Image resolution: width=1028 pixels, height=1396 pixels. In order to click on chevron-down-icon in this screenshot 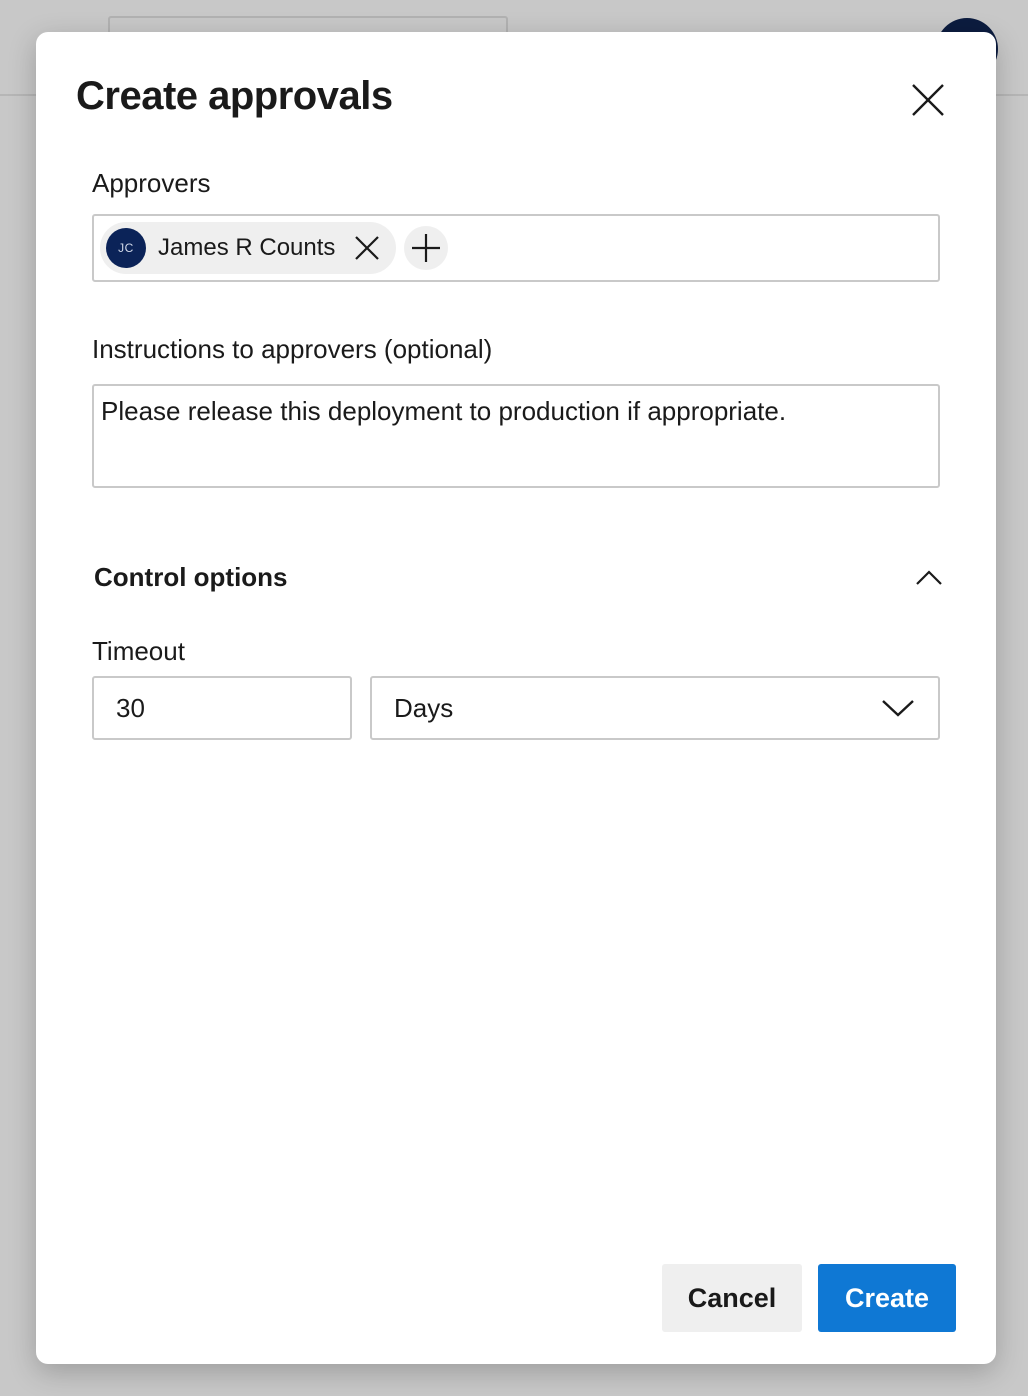, I will do `click(898, 708)`.